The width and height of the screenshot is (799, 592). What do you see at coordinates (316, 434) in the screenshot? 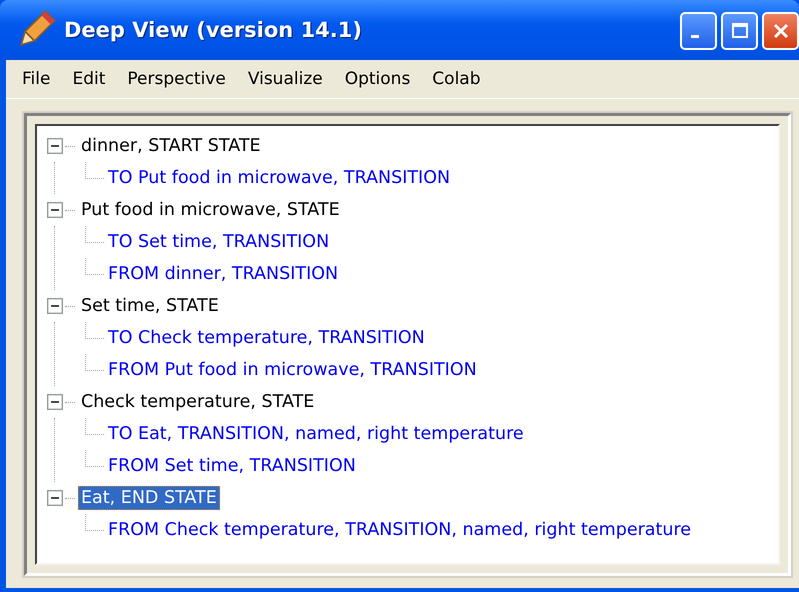
I see `tree-leaf: TO Eat, TRANSITION, named, right temperature` at bounding box center [316, 434].